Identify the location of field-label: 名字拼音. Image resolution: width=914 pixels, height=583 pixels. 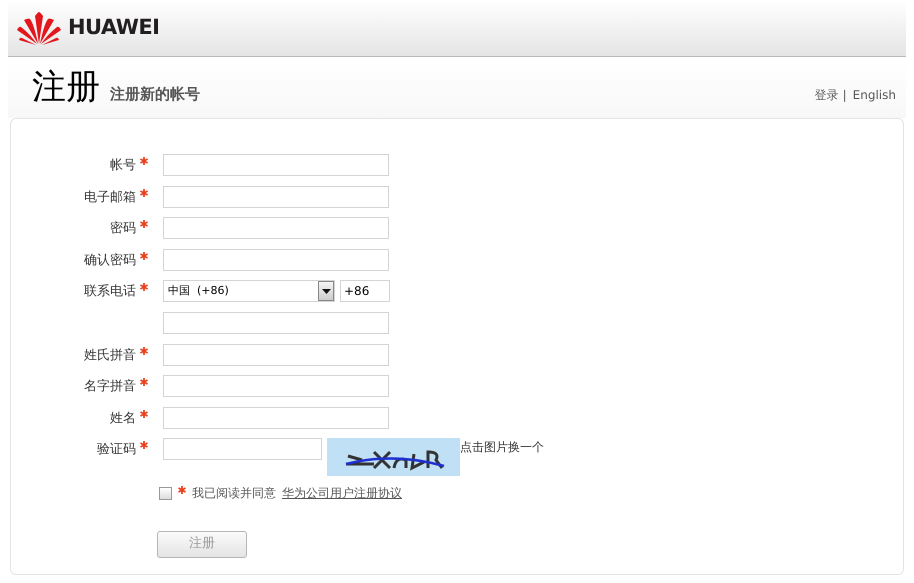
(110, 387).